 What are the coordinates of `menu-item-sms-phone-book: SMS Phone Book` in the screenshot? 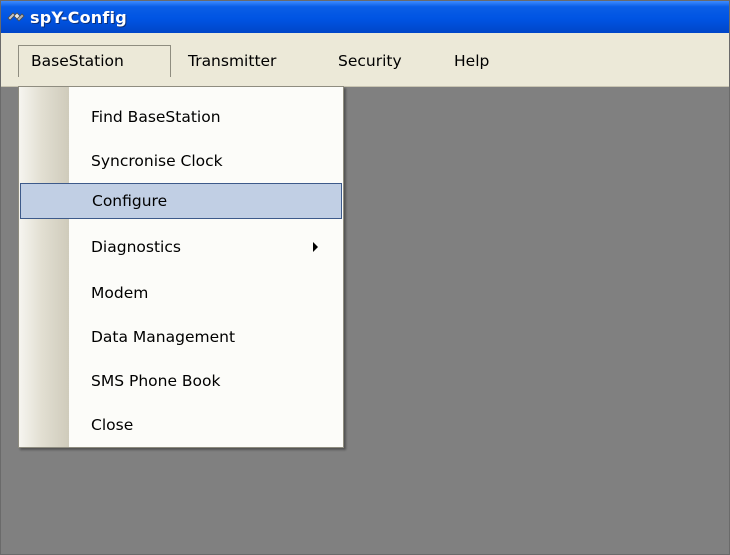 It's located at (181, 381).